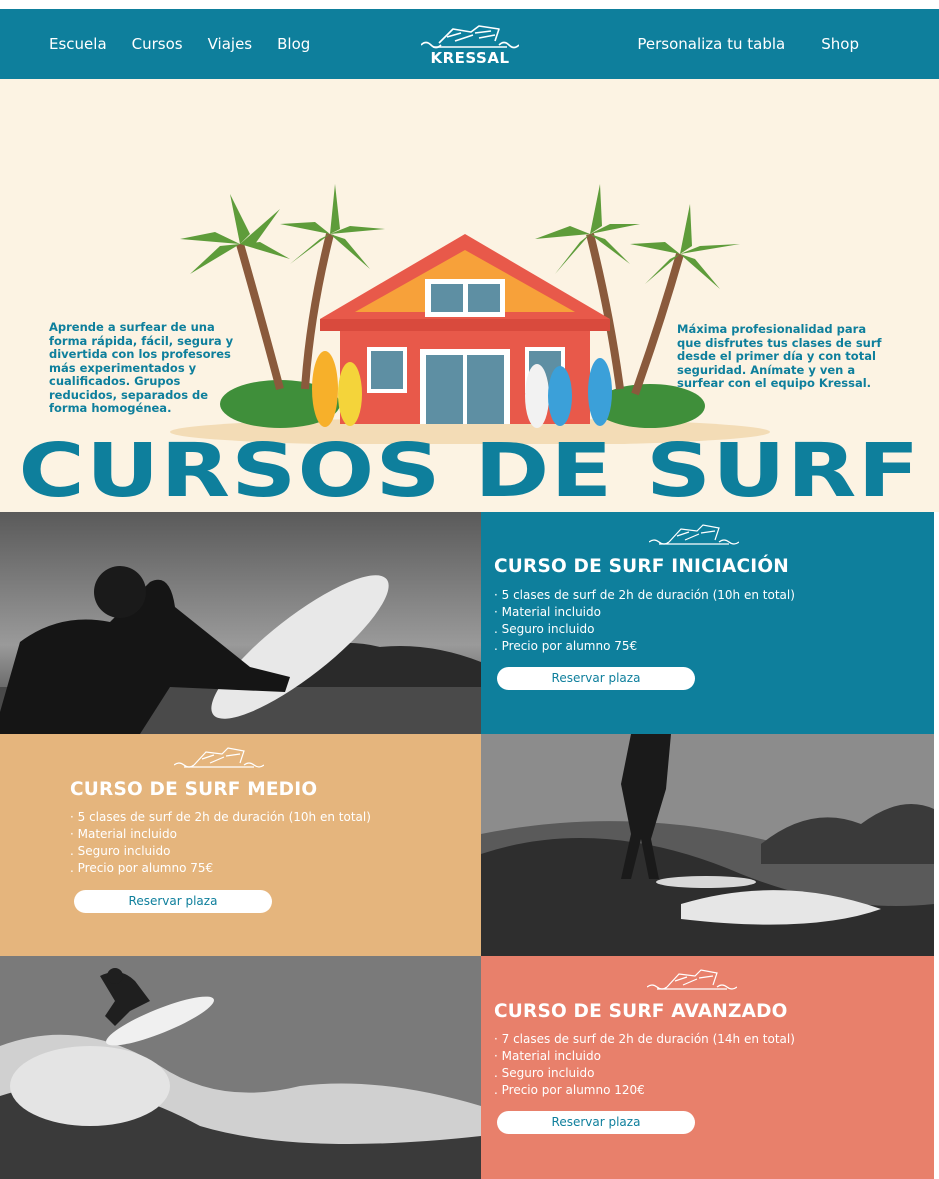  I want to click on surfer-paddling-photo, so click(240, 623).